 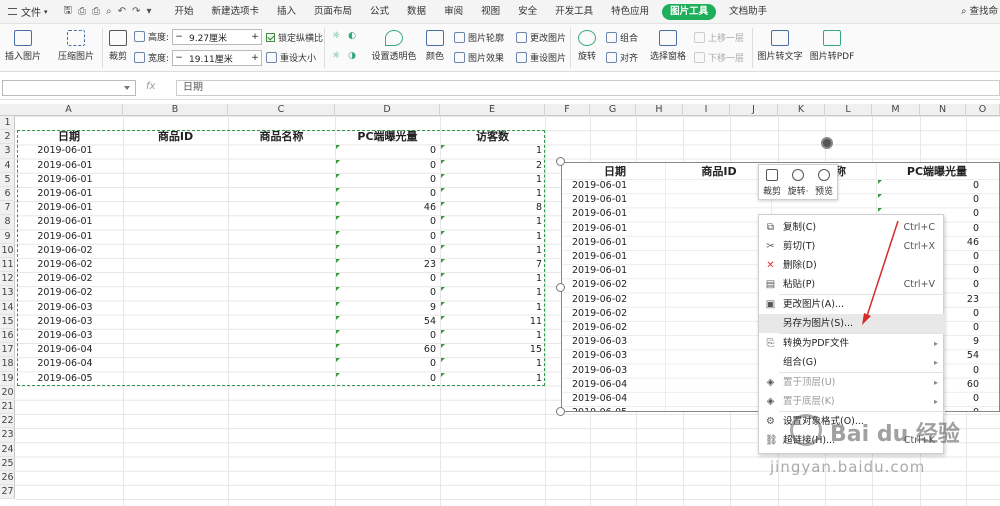 I want to click on table-cell-pc-exposure: 60, so click(x=386, y=350).